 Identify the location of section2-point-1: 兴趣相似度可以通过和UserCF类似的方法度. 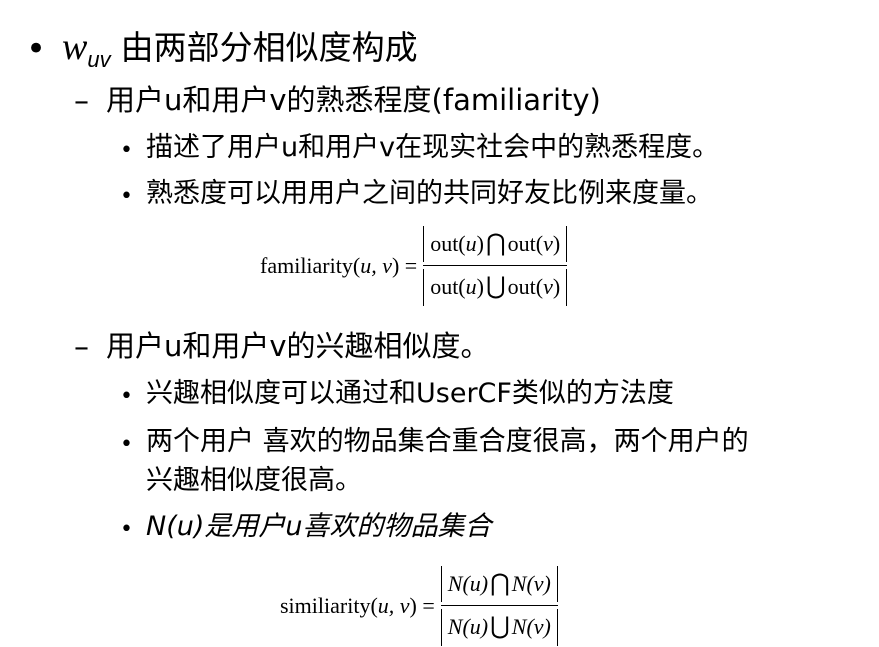
(410, 393).